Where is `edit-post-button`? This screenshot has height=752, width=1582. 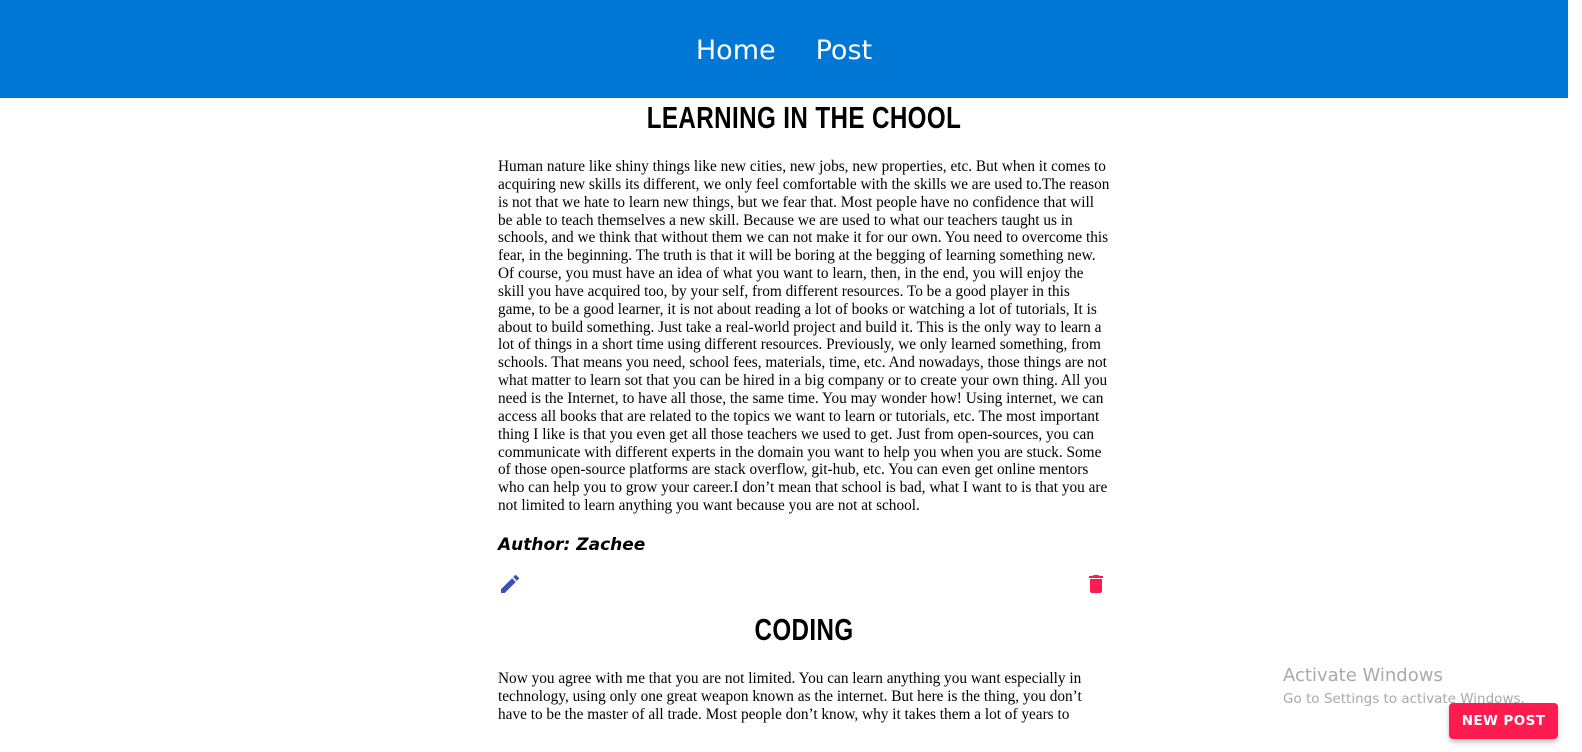 edit-post-button is located at coordinates (510, 584).